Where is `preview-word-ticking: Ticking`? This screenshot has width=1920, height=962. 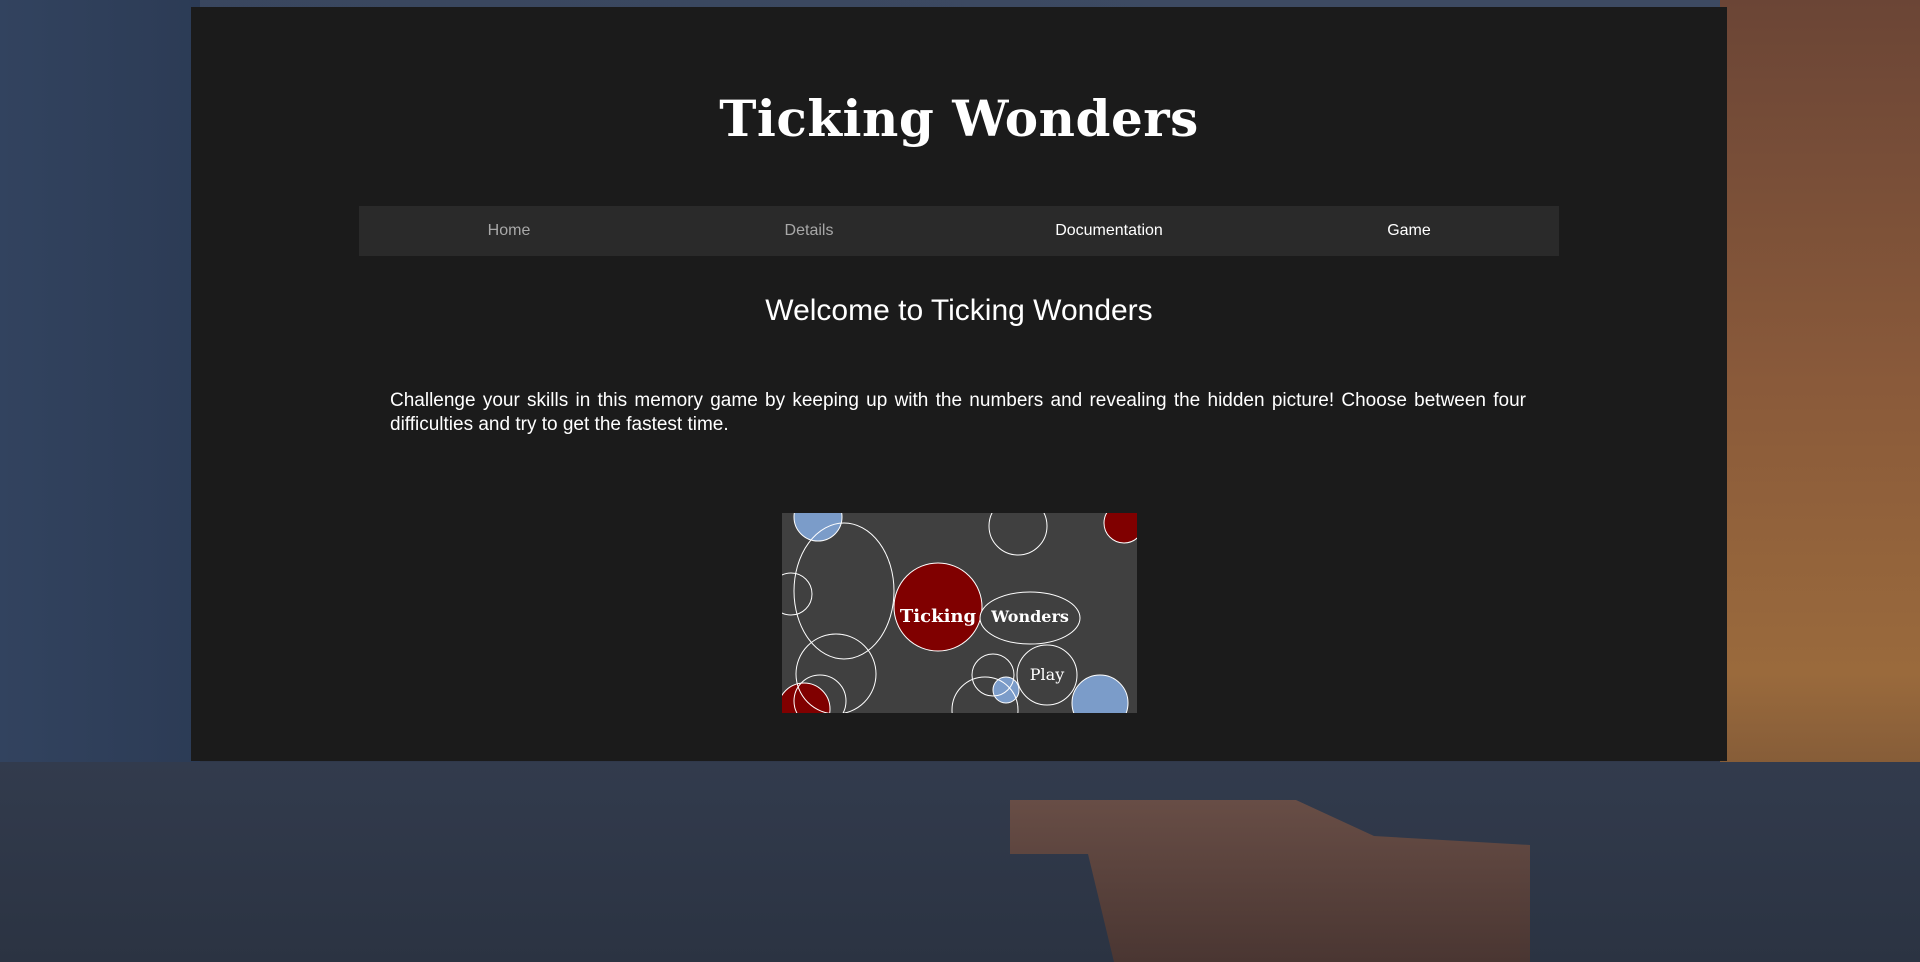
preview-word-ticking: Ticking is located at coordinates (938, 616).